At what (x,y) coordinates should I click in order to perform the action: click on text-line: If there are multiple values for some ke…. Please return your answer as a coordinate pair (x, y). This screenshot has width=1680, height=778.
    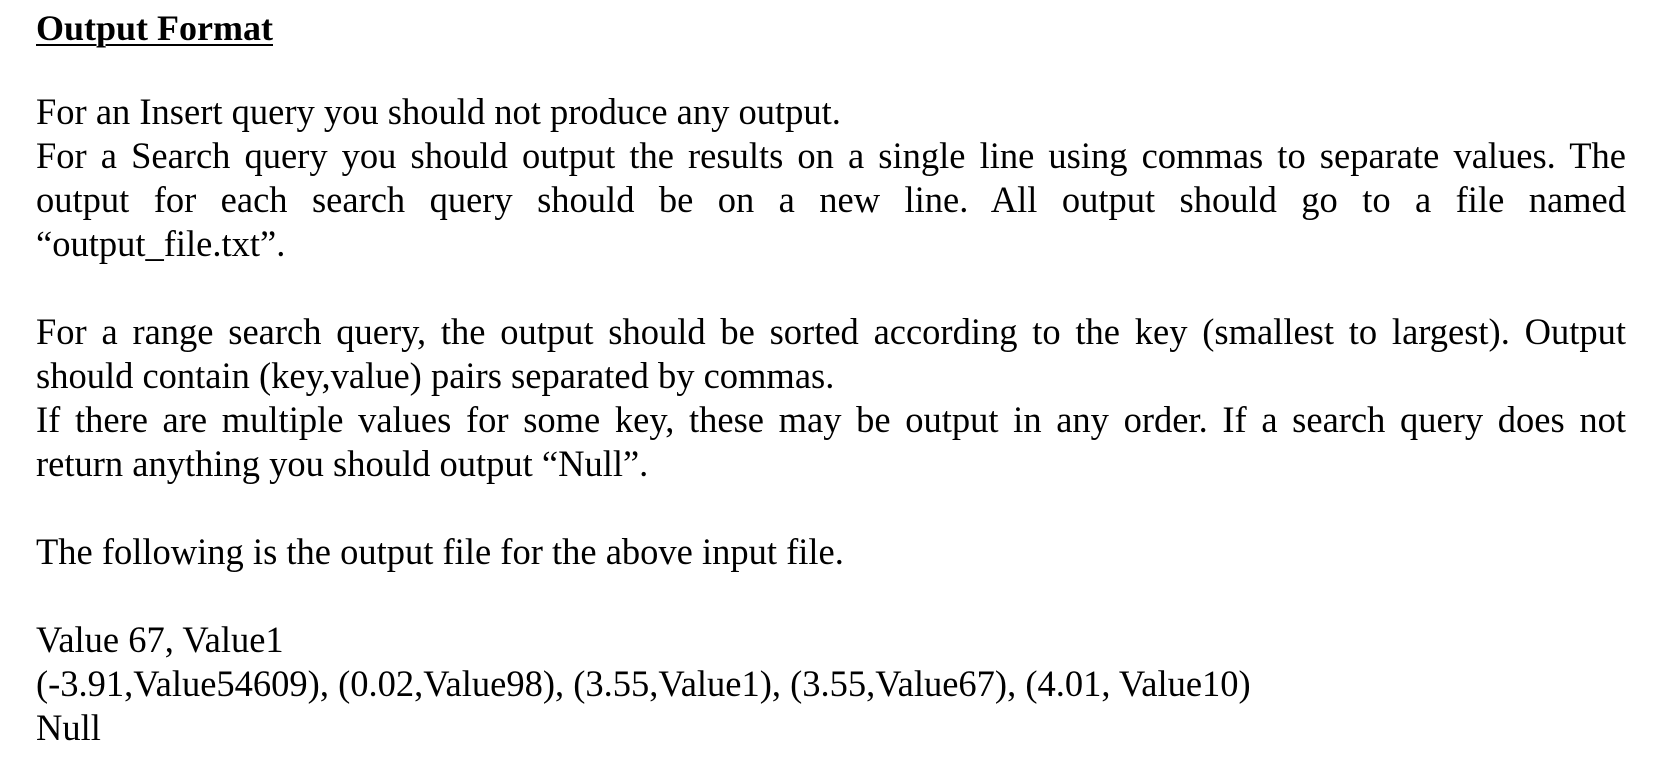
    Looking at the image, I should click on (831, 419).